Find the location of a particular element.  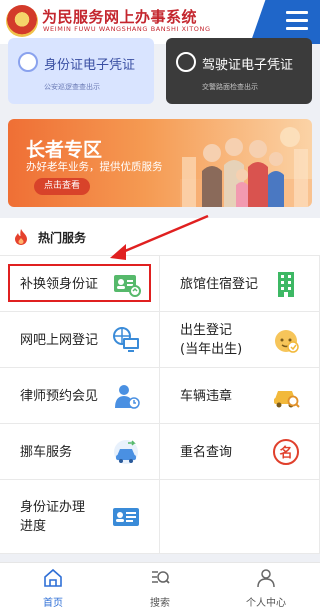

computer-globe-icon is located at coordinates (126, 339).